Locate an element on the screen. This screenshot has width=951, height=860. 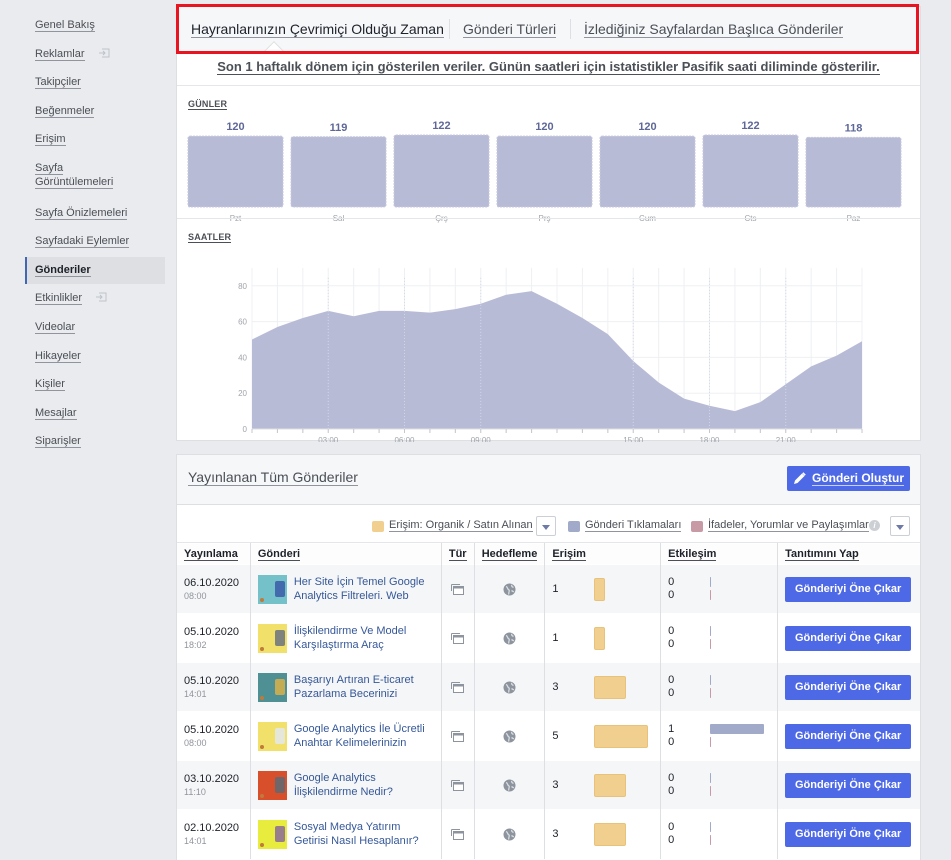
col-post: Gönderi is located at coordinates (345, 553).